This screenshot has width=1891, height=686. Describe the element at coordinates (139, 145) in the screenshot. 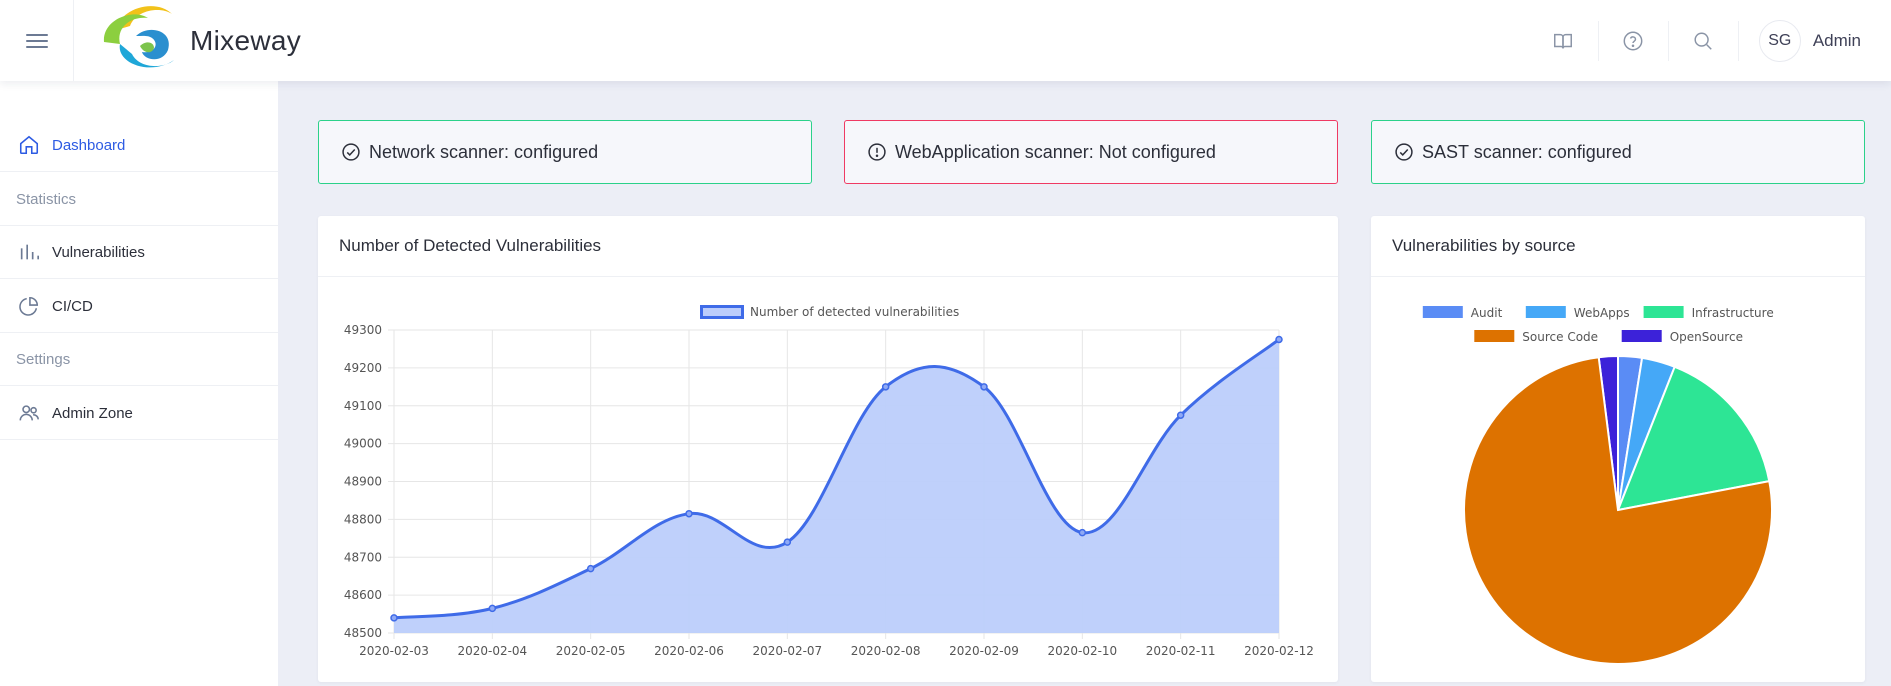

I see `sidebar-item-dashboard: Dashboard` at that location.